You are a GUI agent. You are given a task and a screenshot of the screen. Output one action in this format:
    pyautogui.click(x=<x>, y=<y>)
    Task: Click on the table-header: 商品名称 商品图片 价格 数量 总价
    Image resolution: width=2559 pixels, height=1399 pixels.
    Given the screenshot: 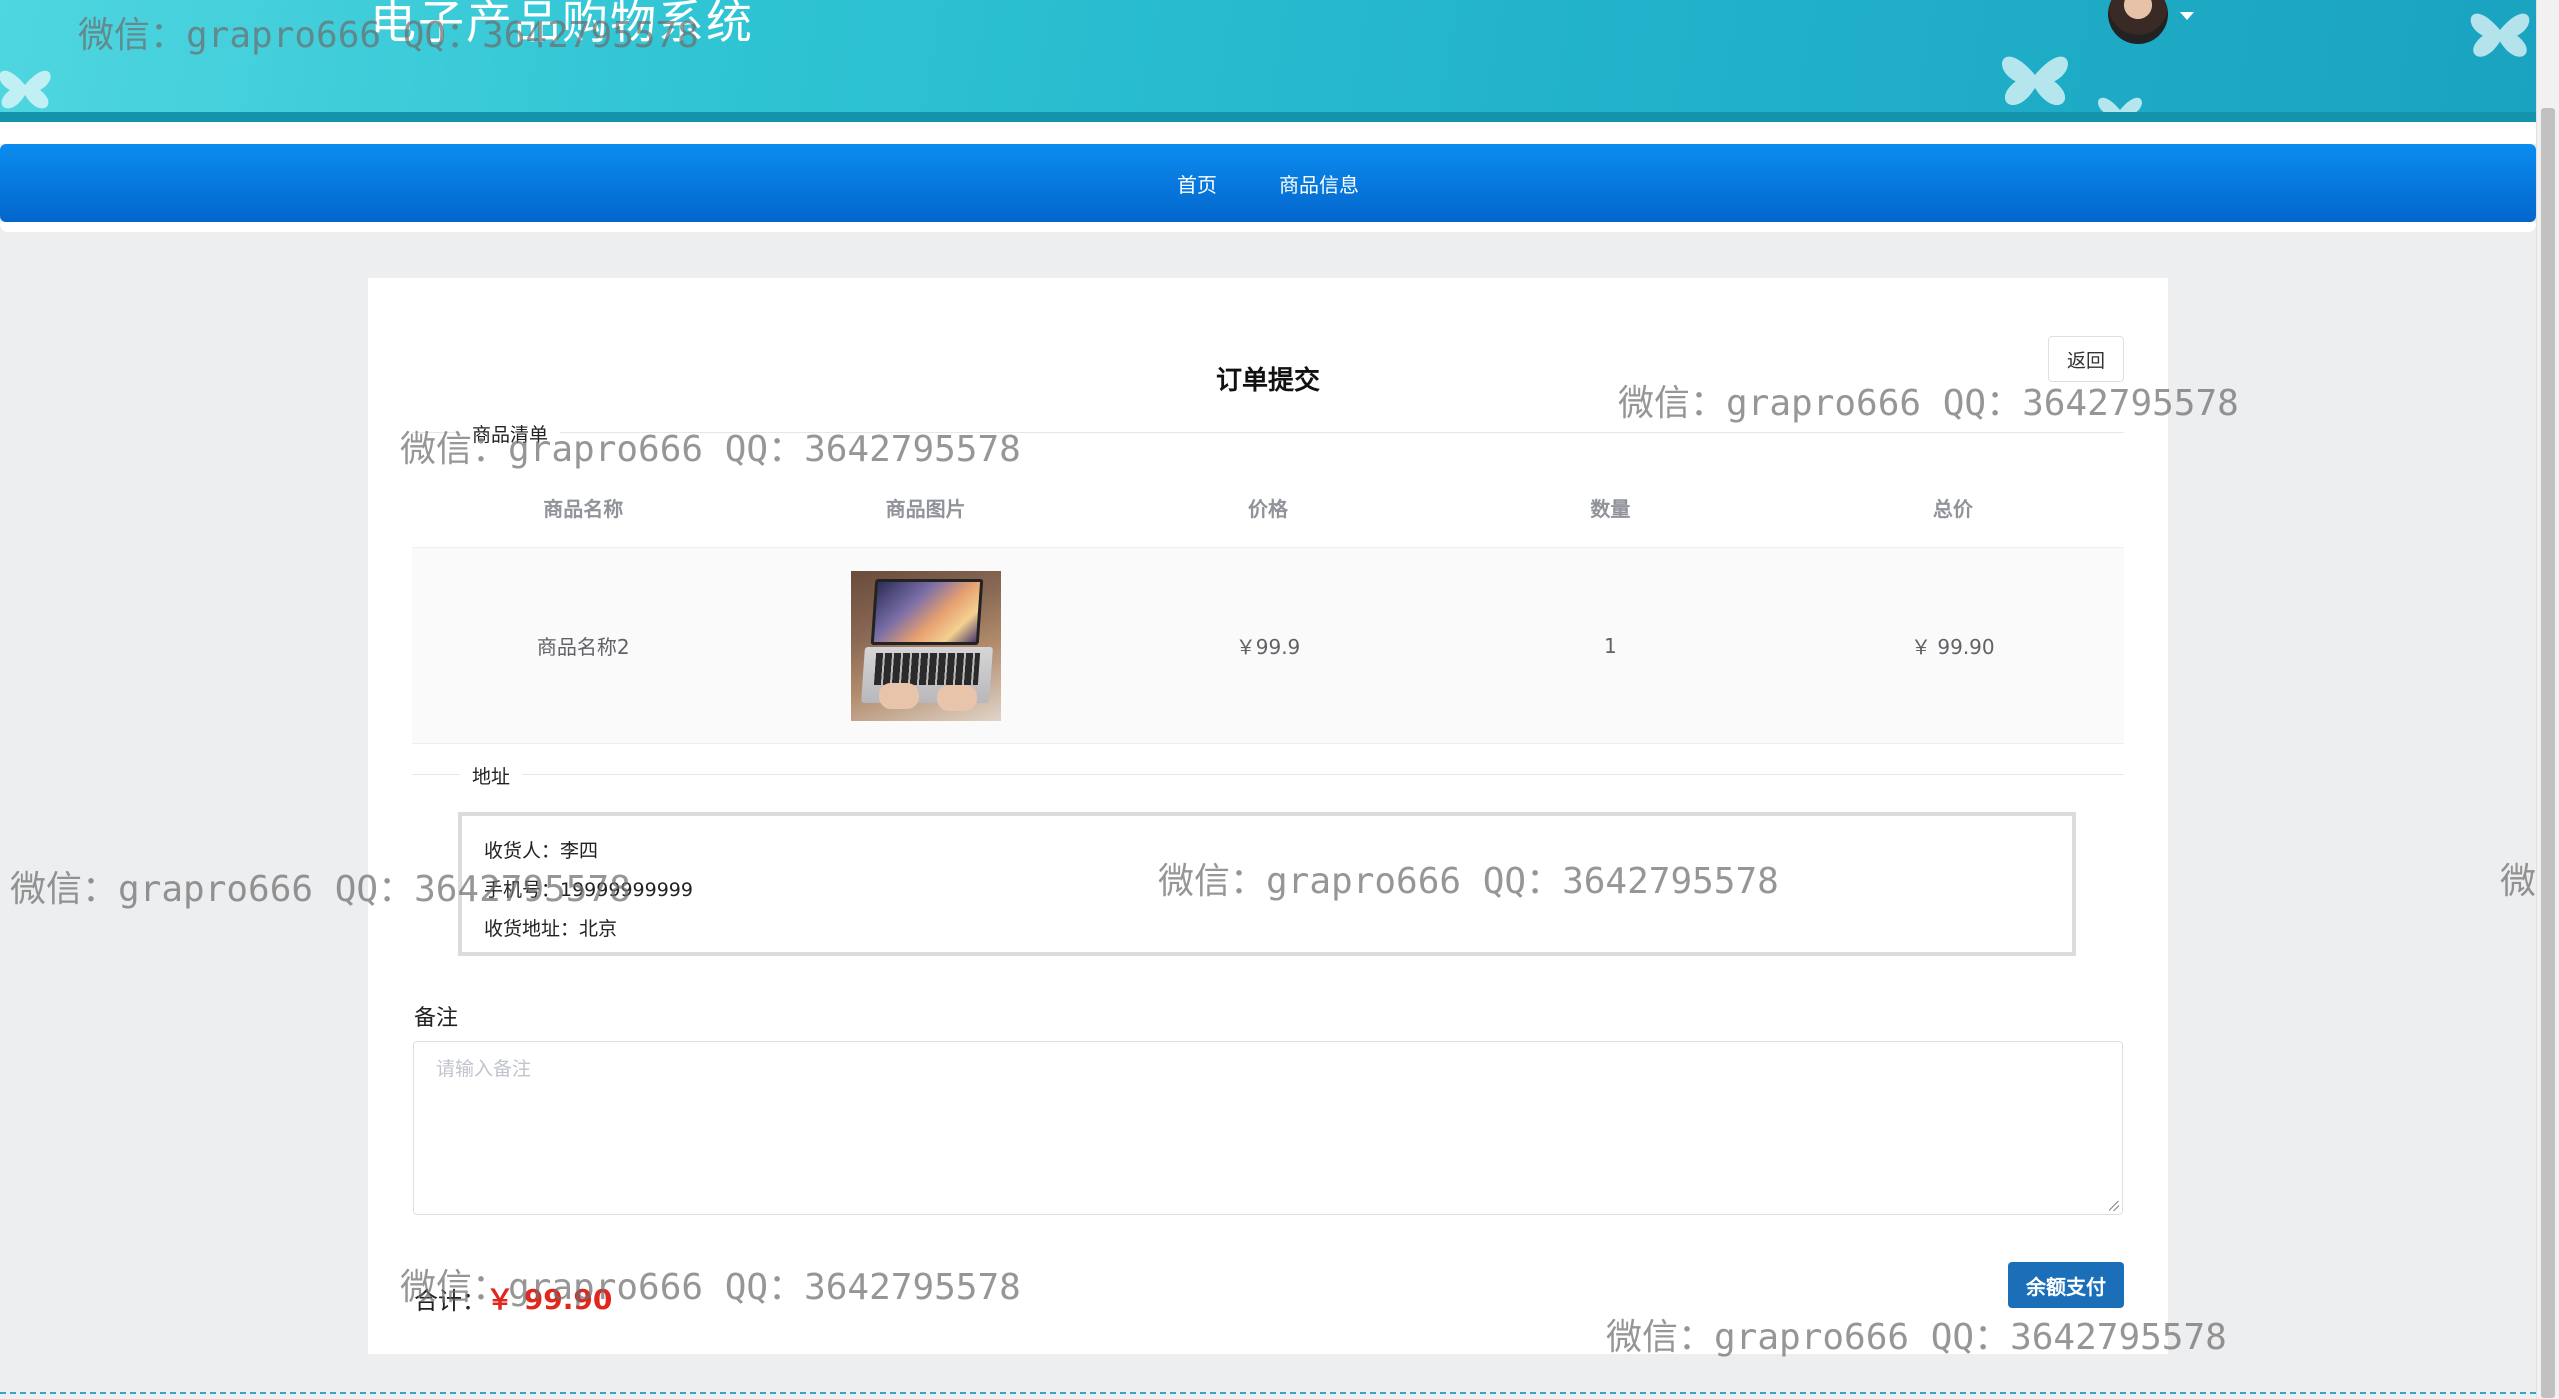 What is the action you would take?
    pyautogui.click(x=1268, y=508)
    